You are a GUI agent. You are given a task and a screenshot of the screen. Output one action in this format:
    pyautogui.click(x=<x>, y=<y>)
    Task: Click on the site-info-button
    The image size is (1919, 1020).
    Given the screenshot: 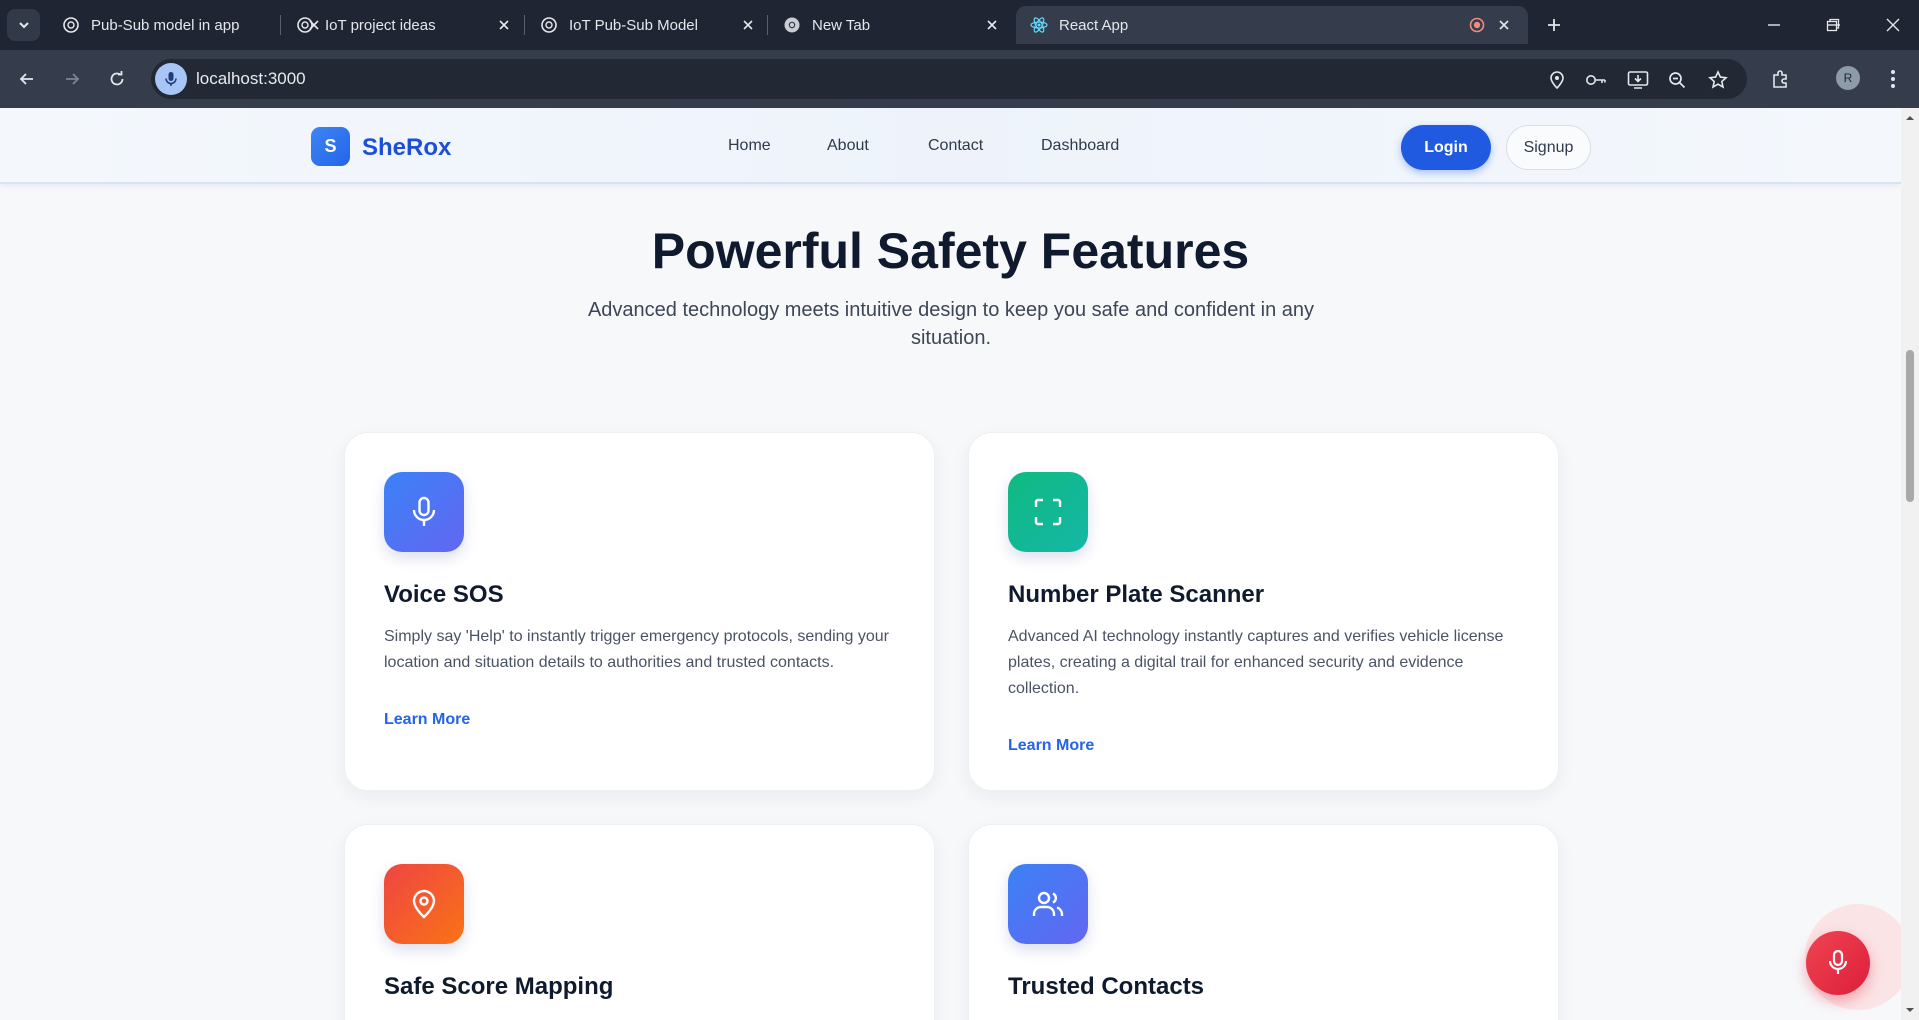 What is the action you would take?
    pyautogui.click(x=171, y=79)
    